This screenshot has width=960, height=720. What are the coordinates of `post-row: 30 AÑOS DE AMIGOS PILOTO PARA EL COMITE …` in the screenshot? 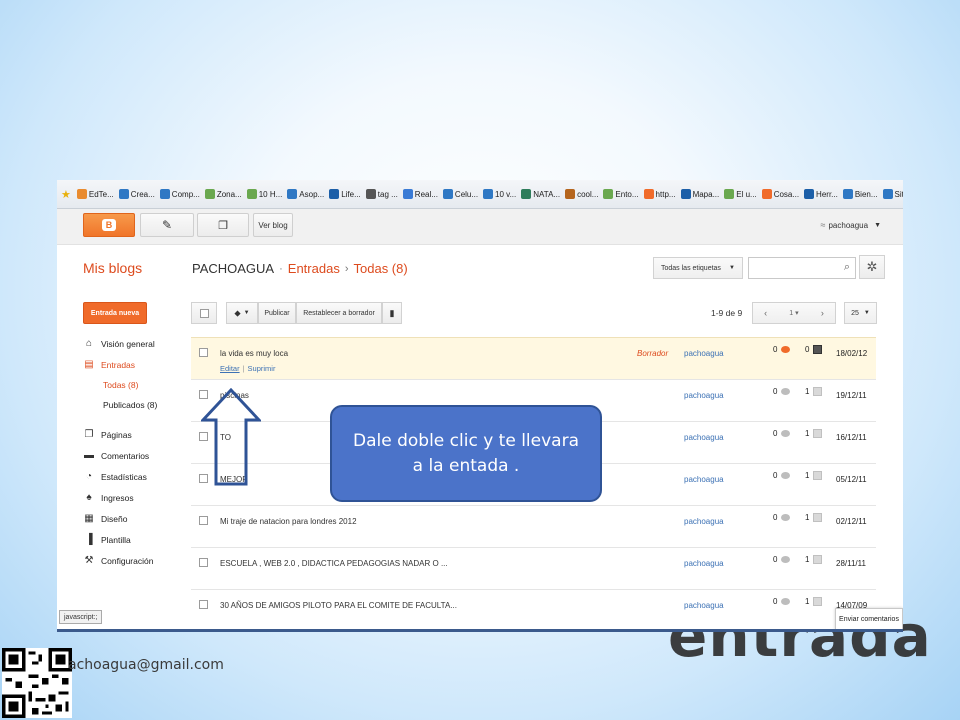 It's located at (533, 609).